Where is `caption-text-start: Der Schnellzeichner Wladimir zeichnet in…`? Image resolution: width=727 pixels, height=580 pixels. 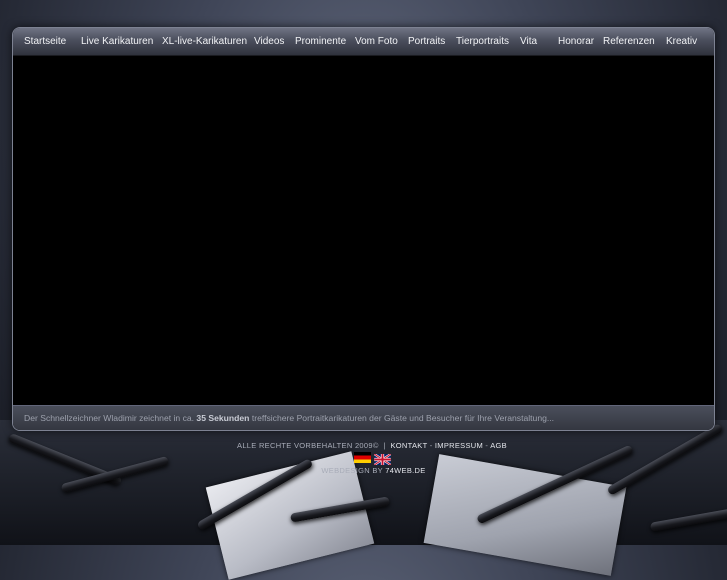 caption-text-start: Der Schnellzeichner Wladimir zeichnet in… is located at coordinates (110, 418).